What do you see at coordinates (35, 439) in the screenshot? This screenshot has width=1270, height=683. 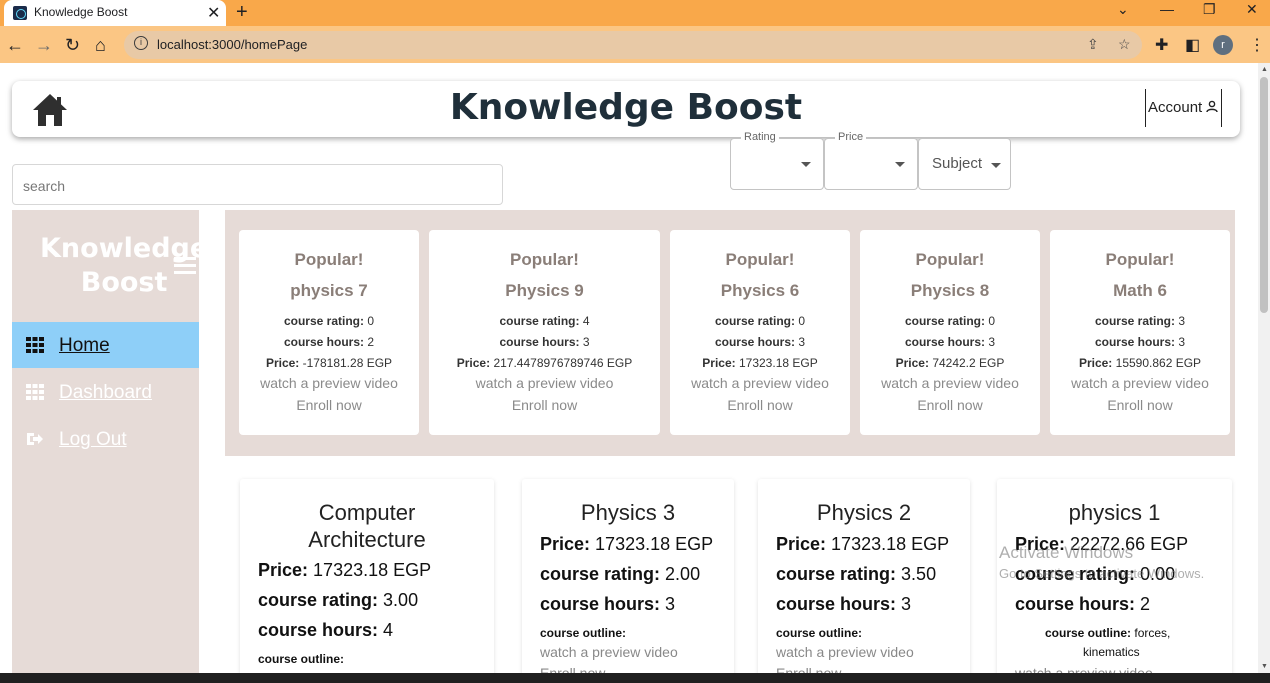 I see `logout-icon` at bounding box center [35, 439].